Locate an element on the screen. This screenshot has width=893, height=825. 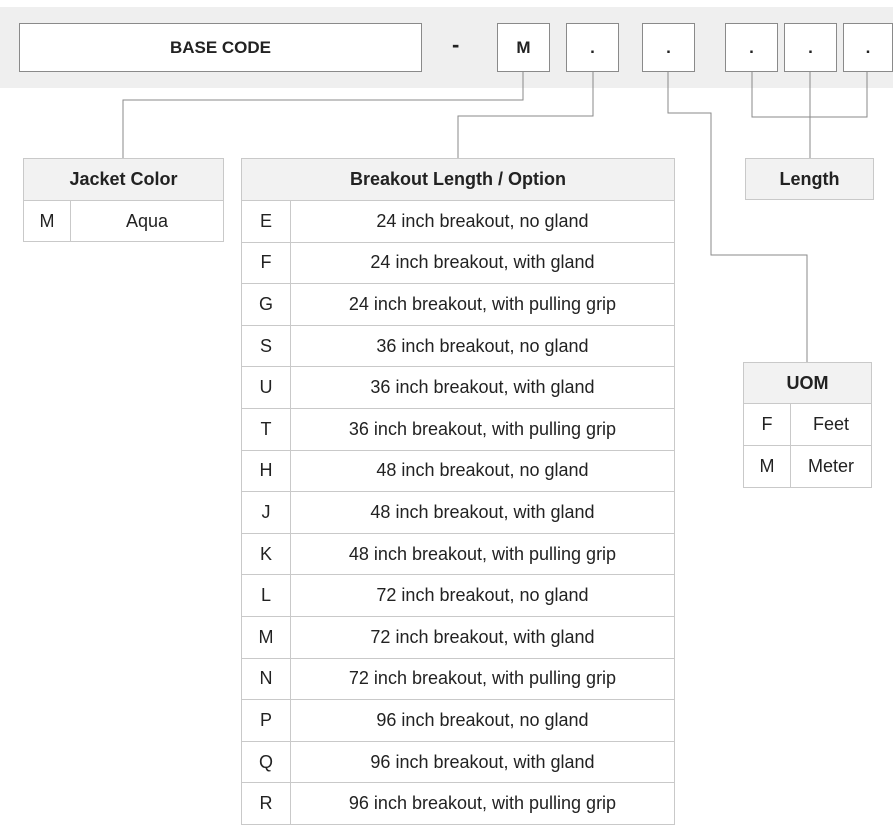
breakout-code: L is located at coordinates (266, 595).